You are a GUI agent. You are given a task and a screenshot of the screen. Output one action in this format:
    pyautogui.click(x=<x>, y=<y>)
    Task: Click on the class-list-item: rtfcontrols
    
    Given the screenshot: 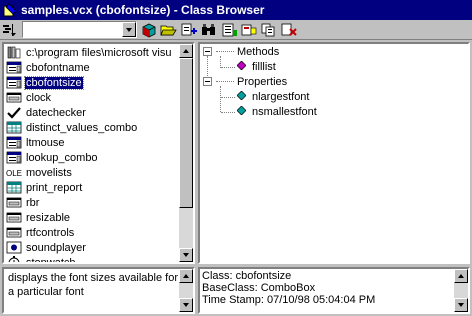 What is the action you would take?
    pyautogui.click(x=39, y=232)
    